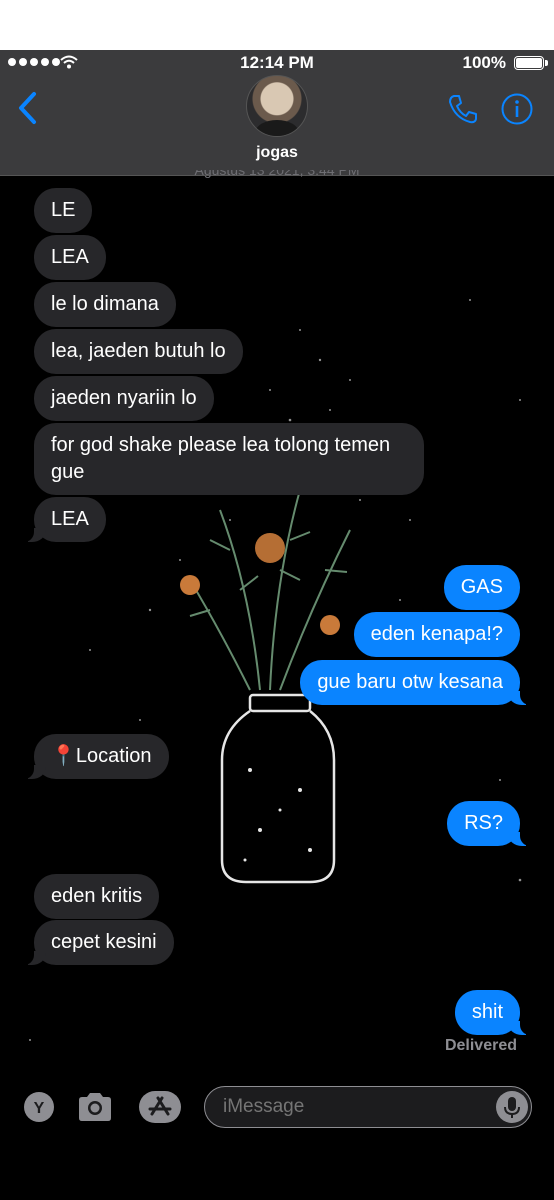 The width and height of the screenshot is (554, 1200). Describe the element at coordinates (95, 1107) in the screenshot. I see `camera-icon` at that location.